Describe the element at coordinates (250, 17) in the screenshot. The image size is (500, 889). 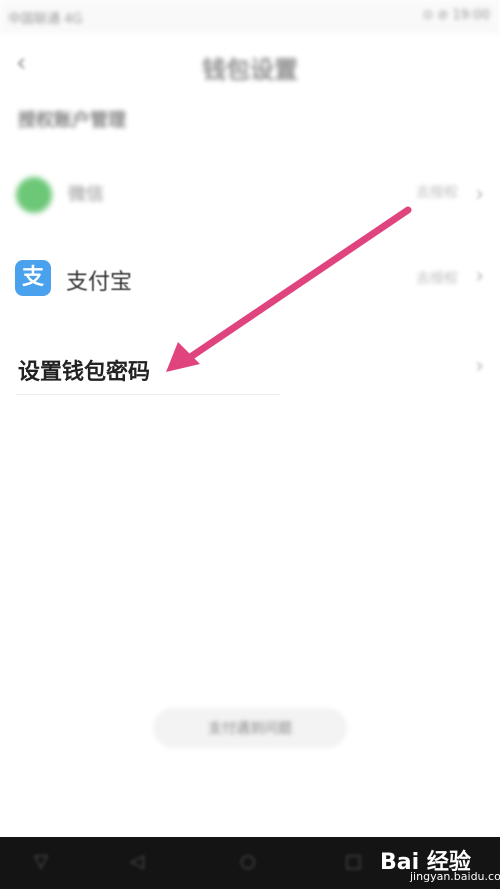
I see `status-bar: 中国联通 4G ⊙ ⊘ 19:00` at that location.